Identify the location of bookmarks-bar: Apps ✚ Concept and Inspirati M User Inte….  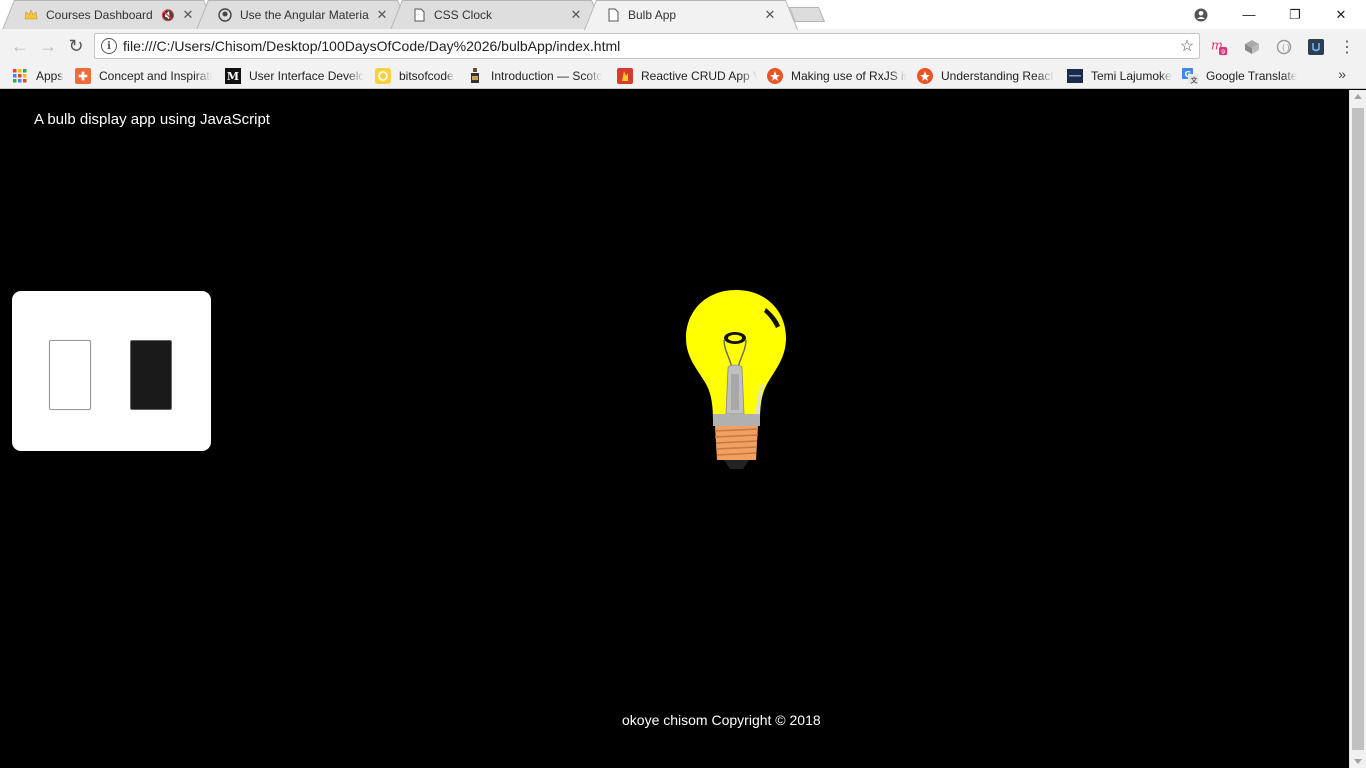
(683, 76).